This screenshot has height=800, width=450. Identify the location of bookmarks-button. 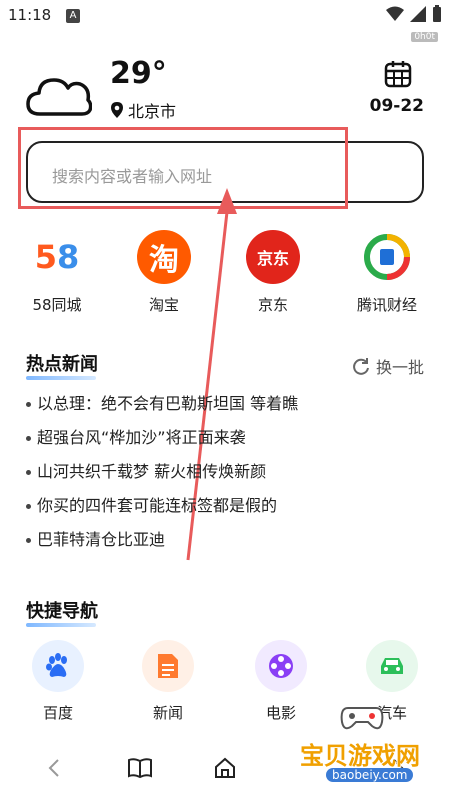
(140, 768).